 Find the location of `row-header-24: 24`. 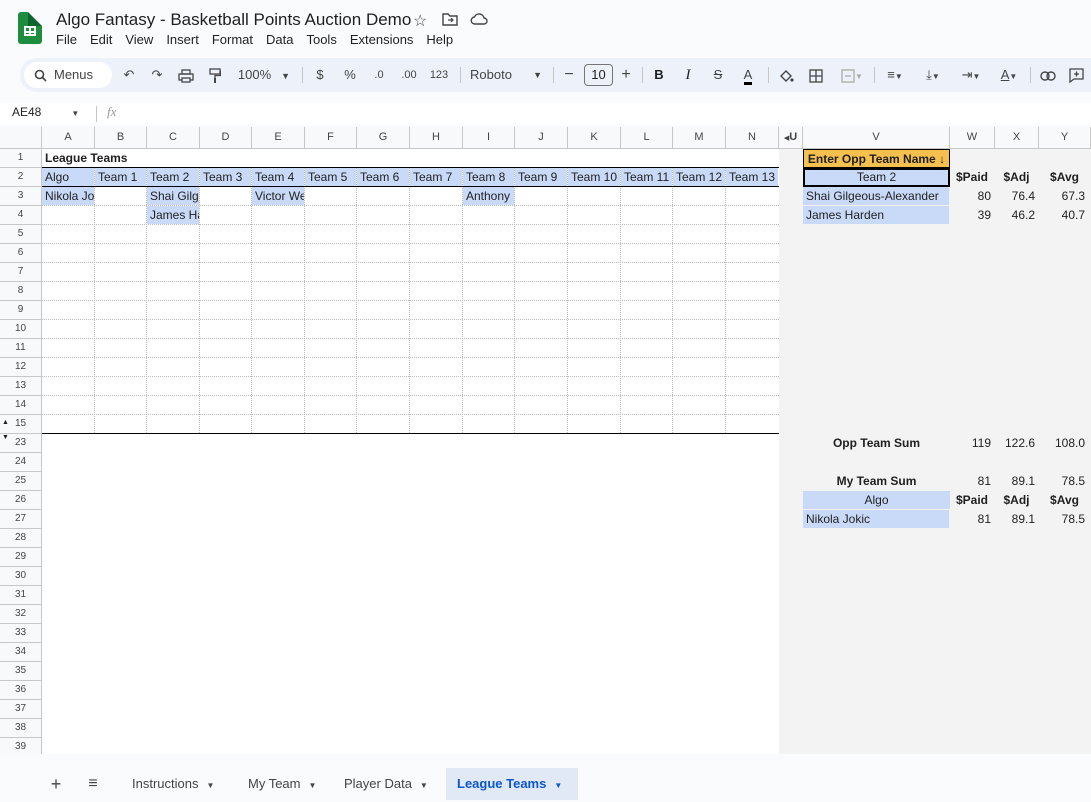

row-header-24: 24 is located at coordinates (21, 462).